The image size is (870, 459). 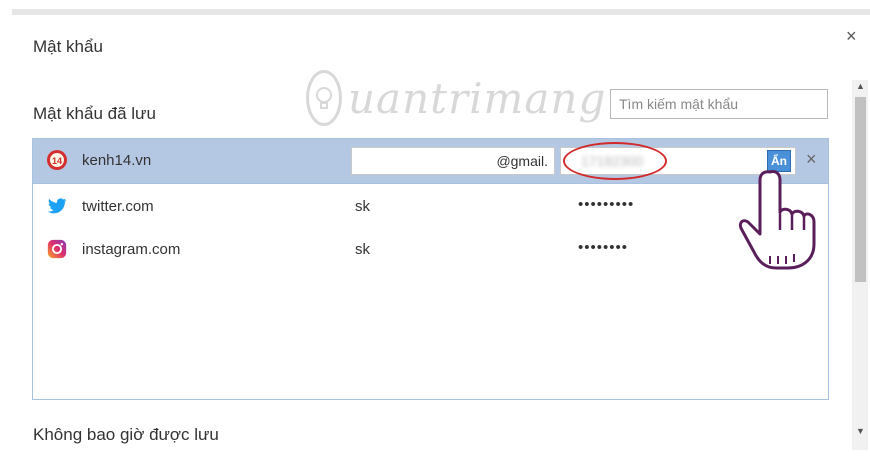 What do you see at coordinates (453, 161) in the screenshot?
I see `username-field: @gmail.` at bounding box center [453, 161].